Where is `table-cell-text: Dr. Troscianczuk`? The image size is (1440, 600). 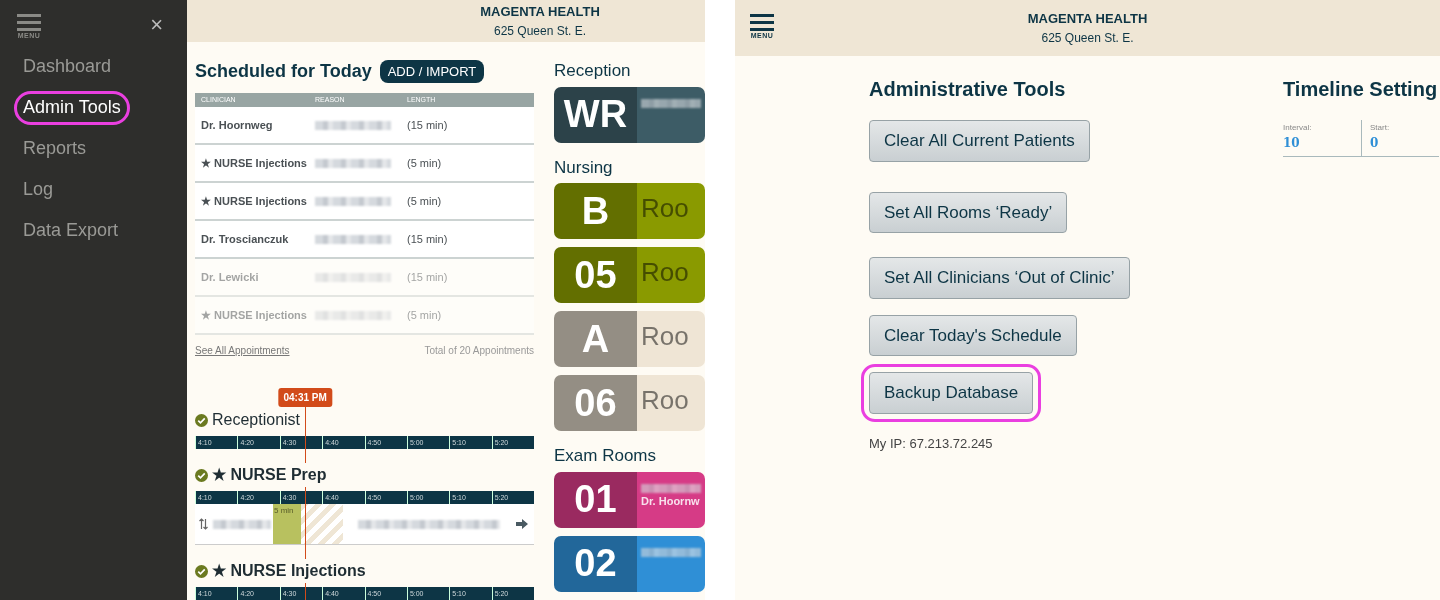 table-cell-text: Dr. Troscianczuk is located at coordinates (245, 239).